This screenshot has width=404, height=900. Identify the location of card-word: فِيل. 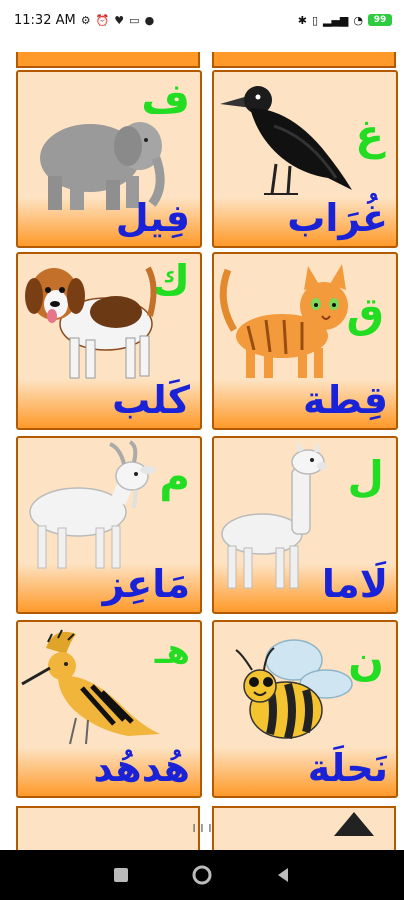
(152, 218).